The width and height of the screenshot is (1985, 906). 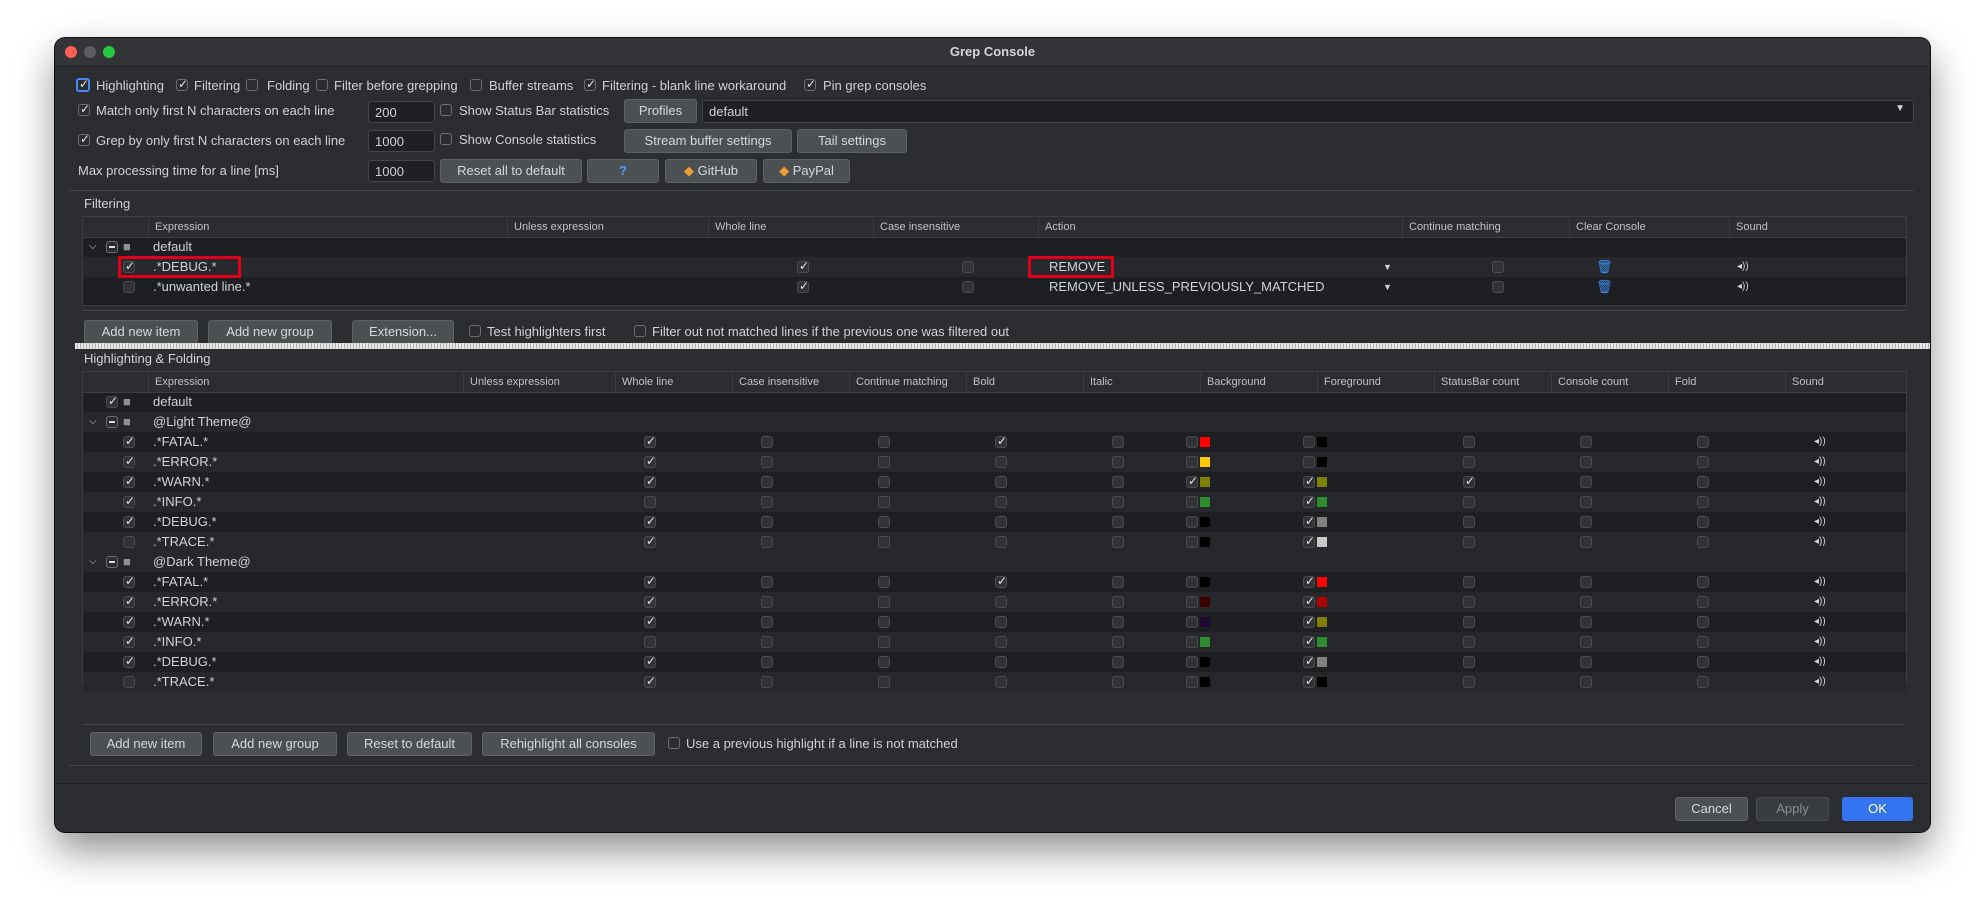 What do you see at coordinates (1186, 287) in the screenshot?
I see `action-cell: REMOVE_UNLESS_PREVIOUSLY_MATCHED` at bounding box center [1186, 287].